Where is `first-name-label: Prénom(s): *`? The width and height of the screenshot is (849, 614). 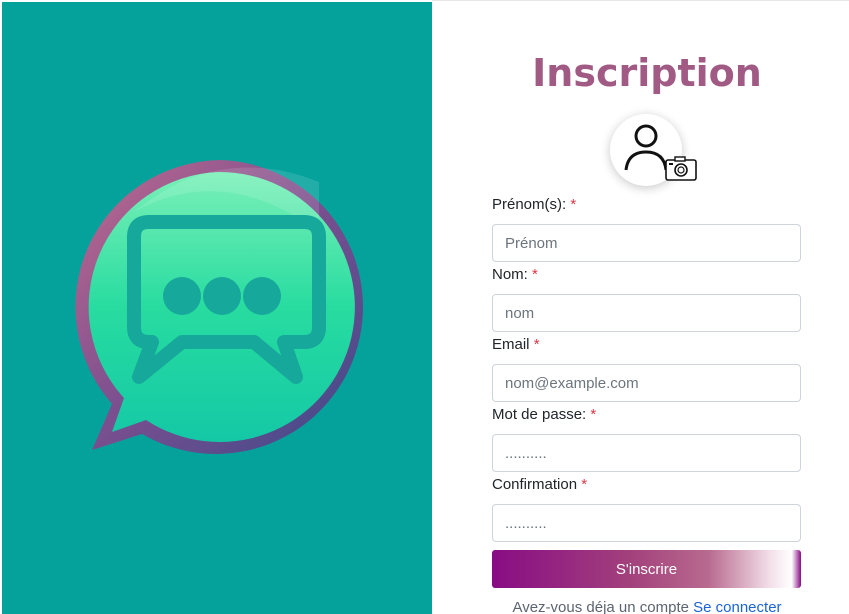 first-name-label: Prénom(s): * is located at coordinates (534, 204).